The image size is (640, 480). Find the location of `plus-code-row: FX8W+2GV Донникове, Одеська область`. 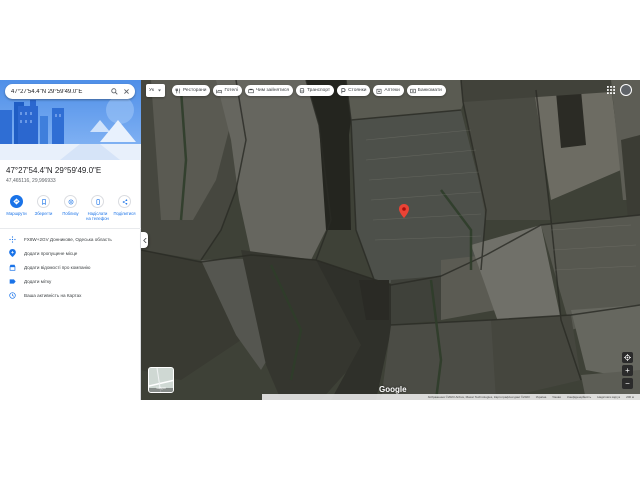

plus-code-row: FX8W+2GV Донникове, Одеська область is located at coordinates (70, 239).